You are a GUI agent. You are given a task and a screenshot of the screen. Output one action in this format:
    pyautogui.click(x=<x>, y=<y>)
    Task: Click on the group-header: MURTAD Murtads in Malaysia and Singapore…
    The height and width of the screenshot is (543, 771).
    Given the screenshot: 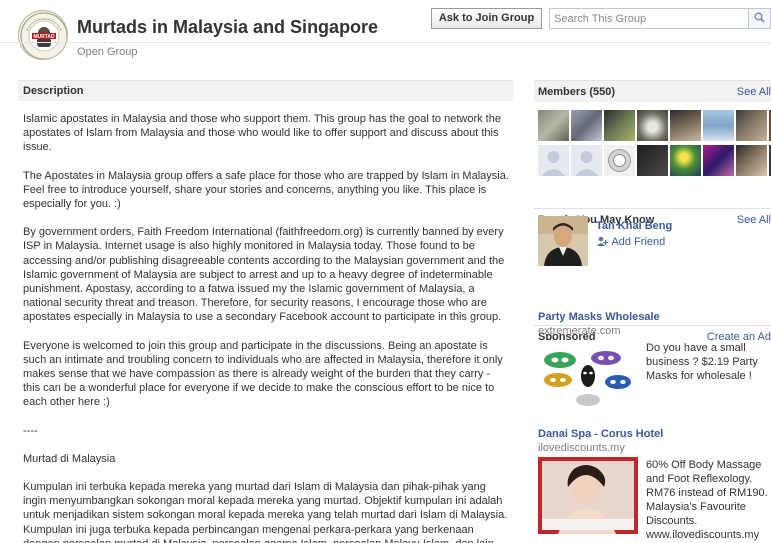 What is the action you would take?
    pyautogui.click(x=385, y=35)
    